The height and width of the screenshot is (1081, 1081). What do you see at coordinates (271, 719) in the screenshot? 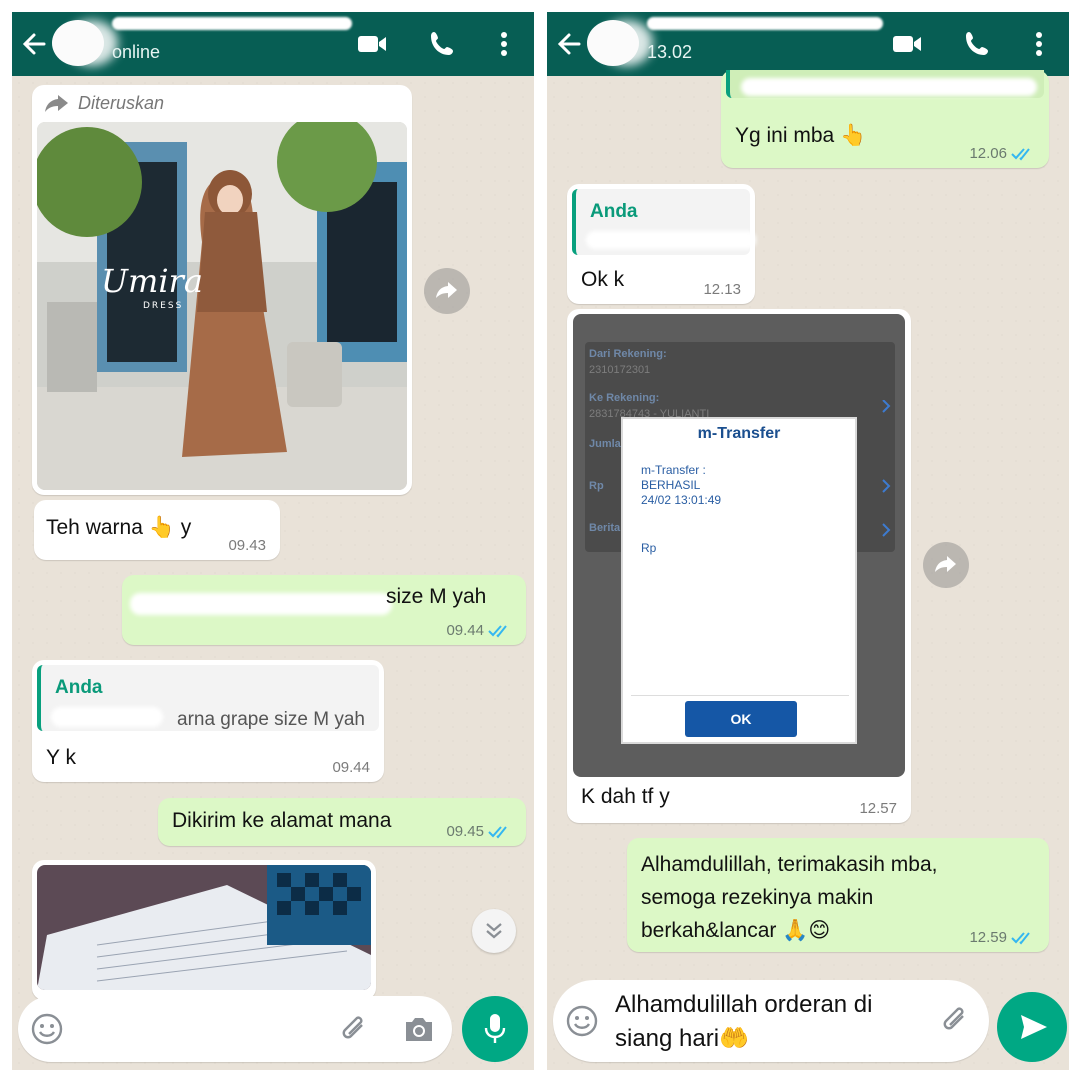
I see `quoted-text: arna grape size M yah` at bounding box center [271, 719].